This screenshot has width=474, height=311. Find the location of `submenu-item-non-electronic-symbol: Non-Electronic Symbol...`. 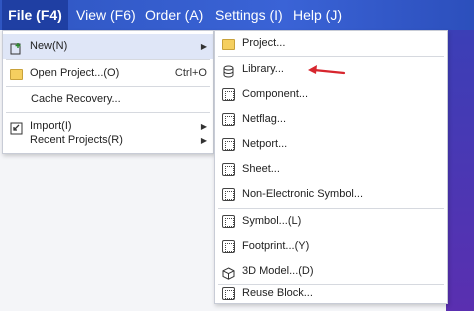

submenu-item-non-electronic-symbol: Non-Electronic Symbol... is located at coordinates (331, 194).